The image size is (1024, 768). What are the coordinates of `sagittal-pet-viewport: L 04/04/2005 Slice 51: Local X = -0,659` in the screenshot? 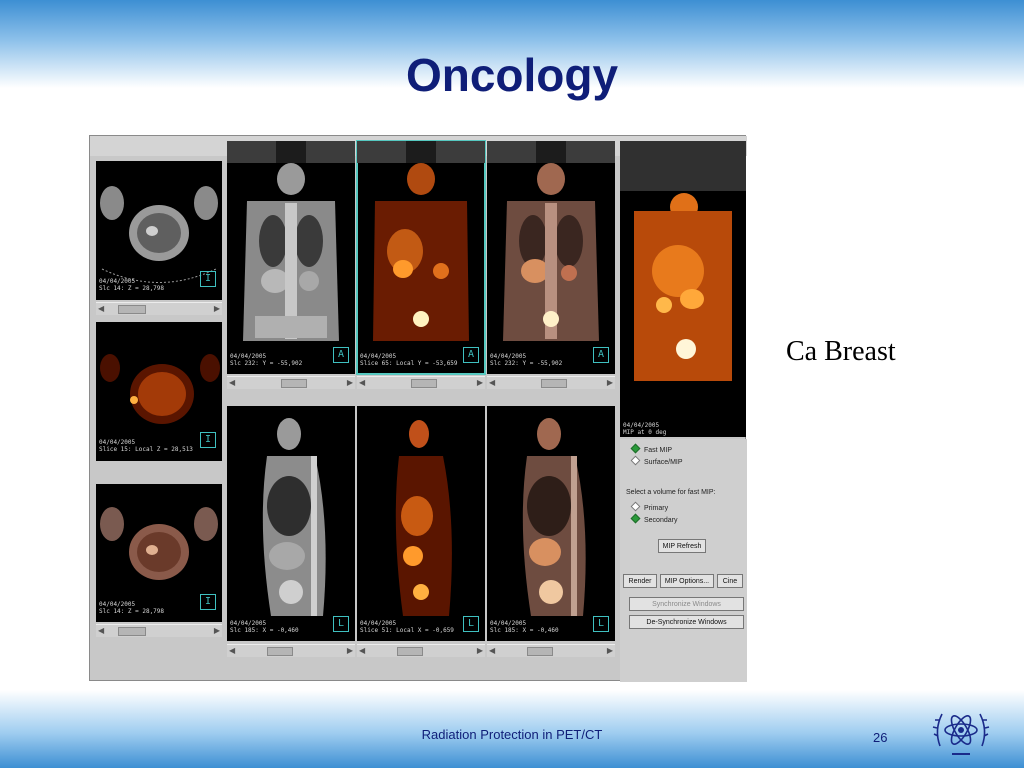 It's located at (421, 523).